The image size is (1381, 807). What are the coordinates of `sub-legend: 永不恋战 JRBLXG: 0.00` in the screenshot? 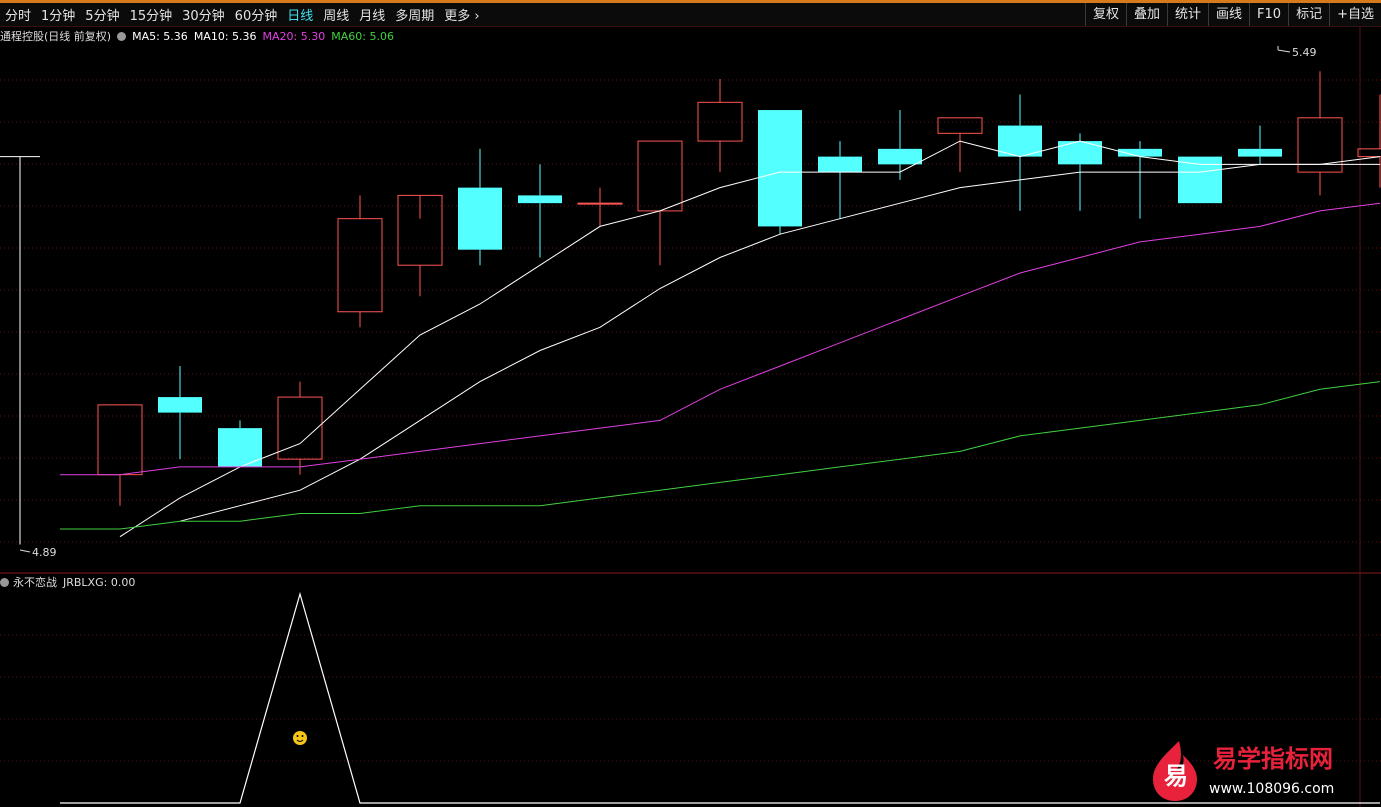 It's located at (67, 582).